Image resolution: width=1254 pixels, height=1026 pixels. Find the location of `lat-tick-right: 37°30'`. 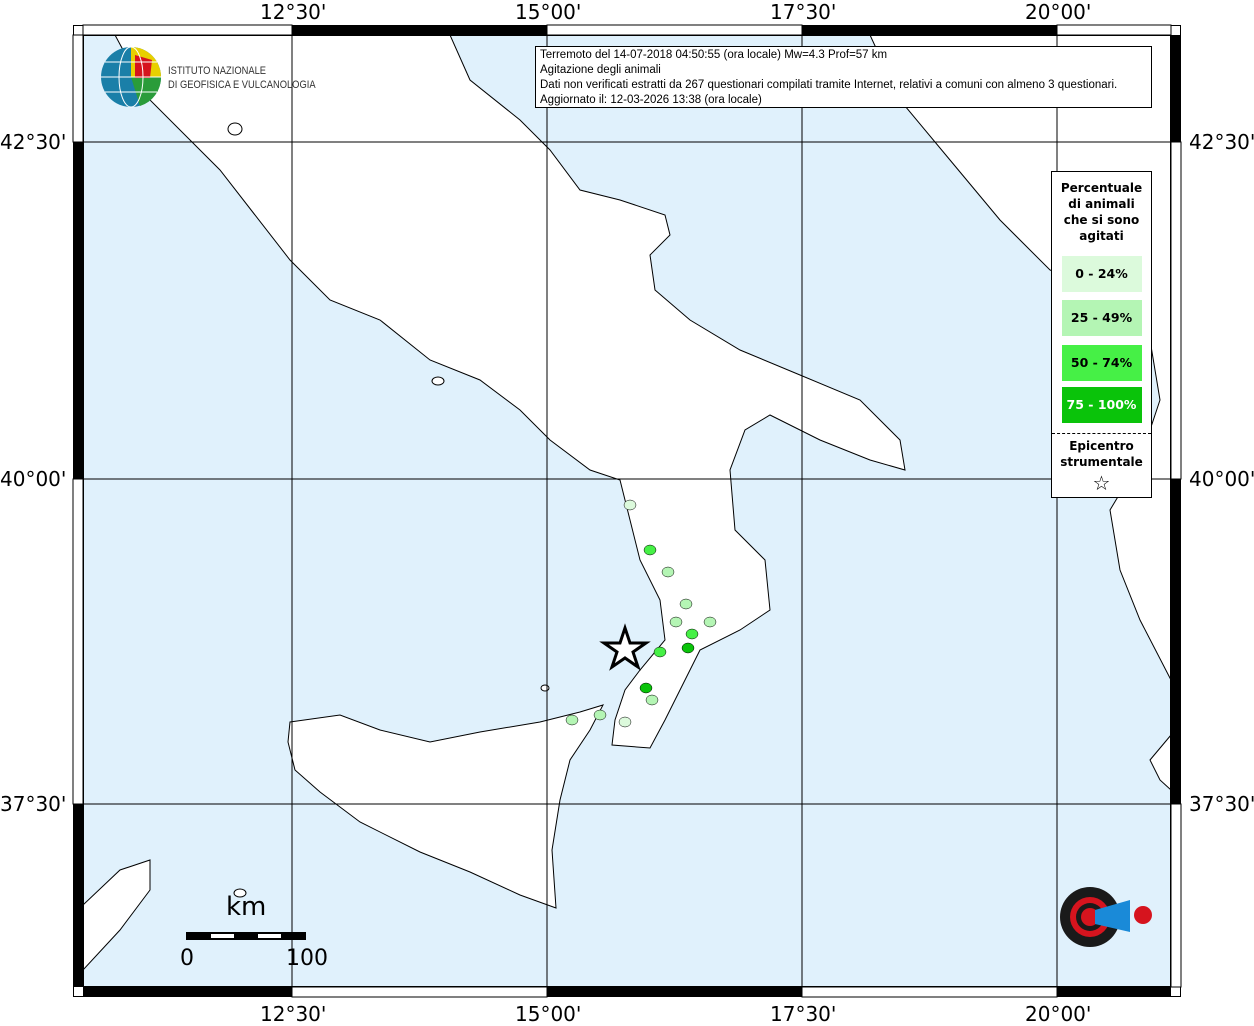

lat-tick-right: 37°30' is located at coordinates (1221, 804).